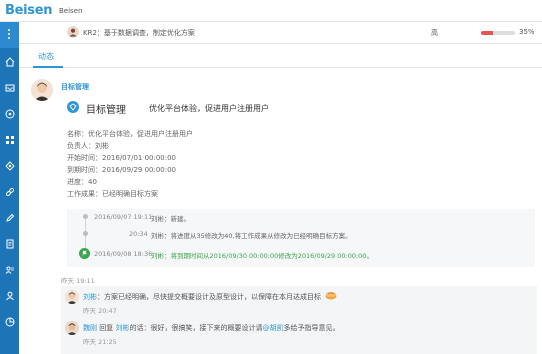  I want to click on key-result-bar: KR2：基于数据调查，制定优化方案 高 35%, so click(280, 33).